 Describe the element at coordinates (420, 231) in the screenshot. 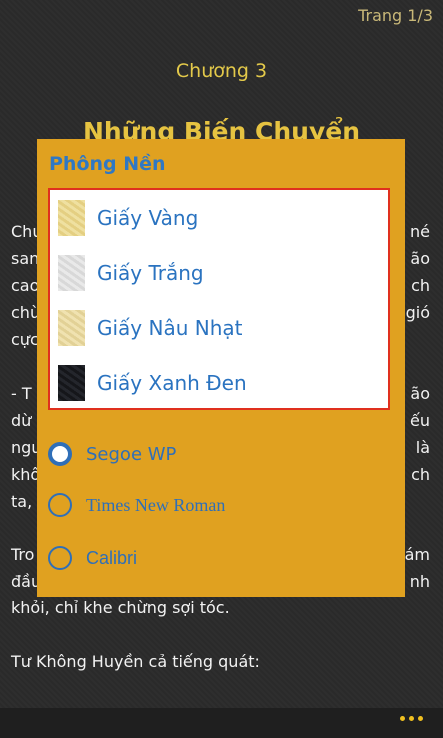

I see `body-line-fragment: né` at that location.